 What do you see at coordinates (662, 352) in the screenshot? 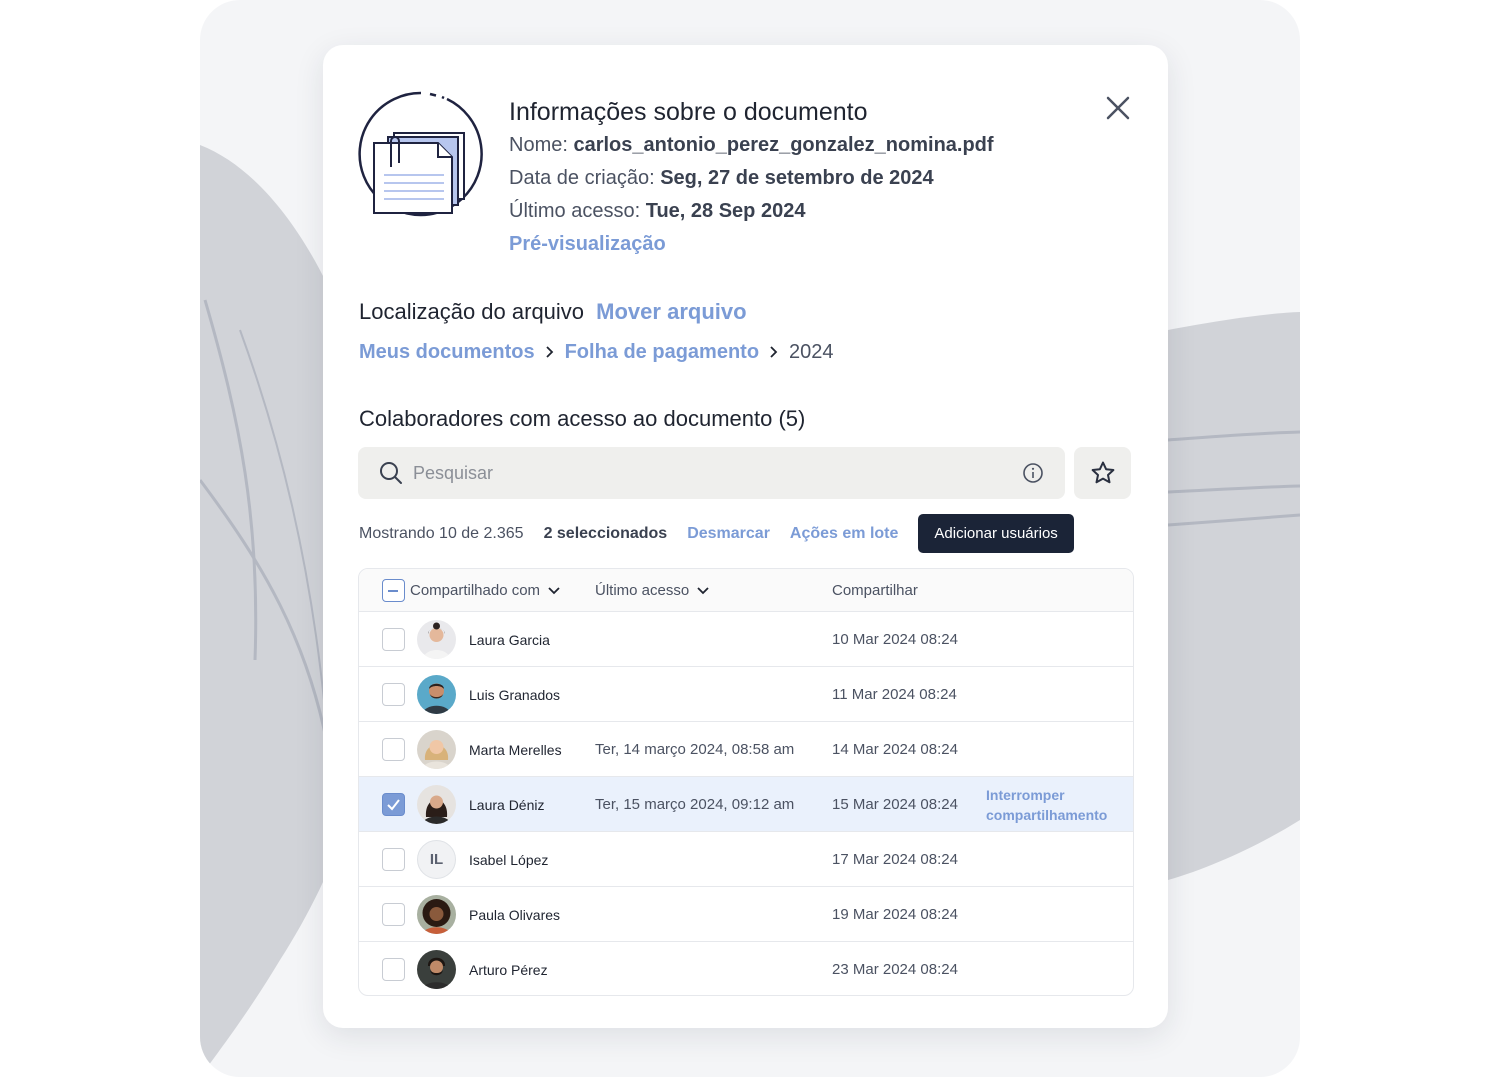
I see `breadcrumb-payroll: Folha de pagamento` at bounding box center [662, 352].